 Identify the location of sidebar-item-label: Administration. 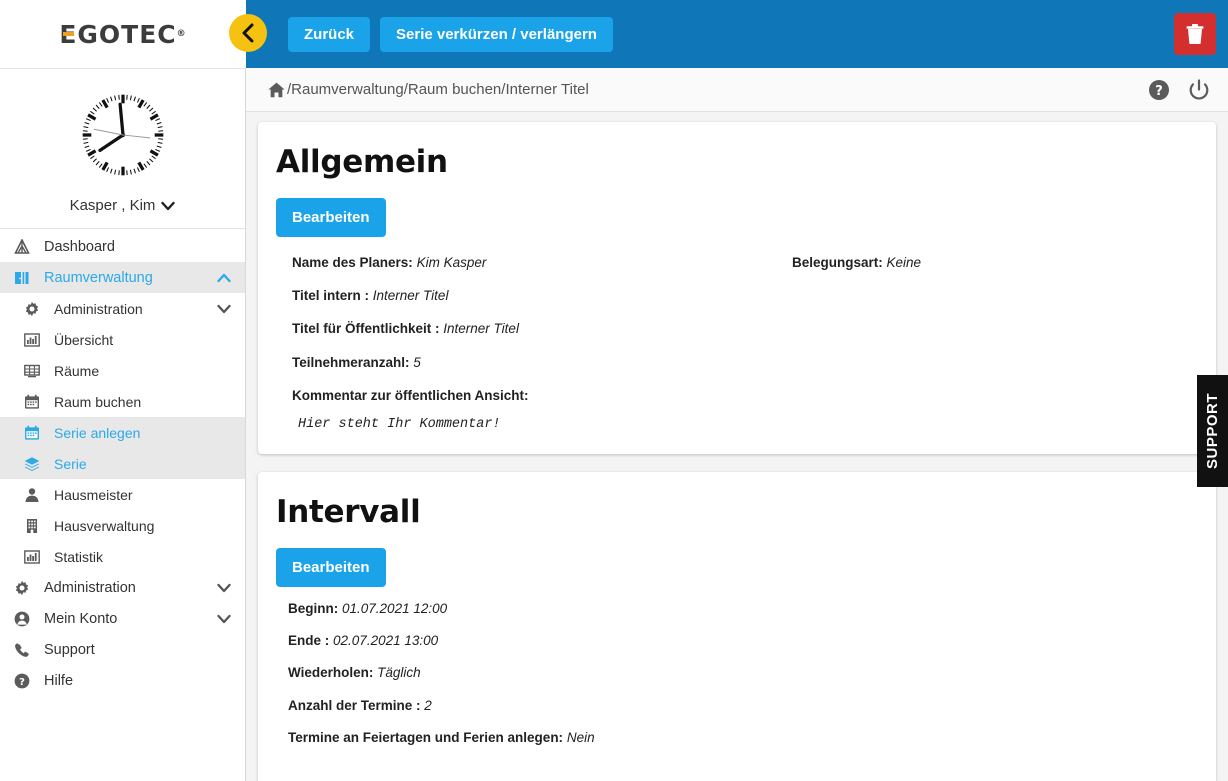
(90, 587).